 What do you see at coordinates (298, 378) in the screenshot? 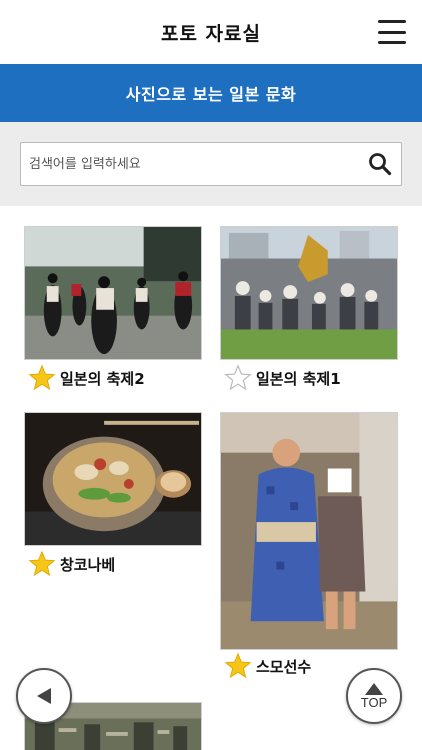
I see `photo-title: 일본의 축제1` at bounding box center [298, 378].